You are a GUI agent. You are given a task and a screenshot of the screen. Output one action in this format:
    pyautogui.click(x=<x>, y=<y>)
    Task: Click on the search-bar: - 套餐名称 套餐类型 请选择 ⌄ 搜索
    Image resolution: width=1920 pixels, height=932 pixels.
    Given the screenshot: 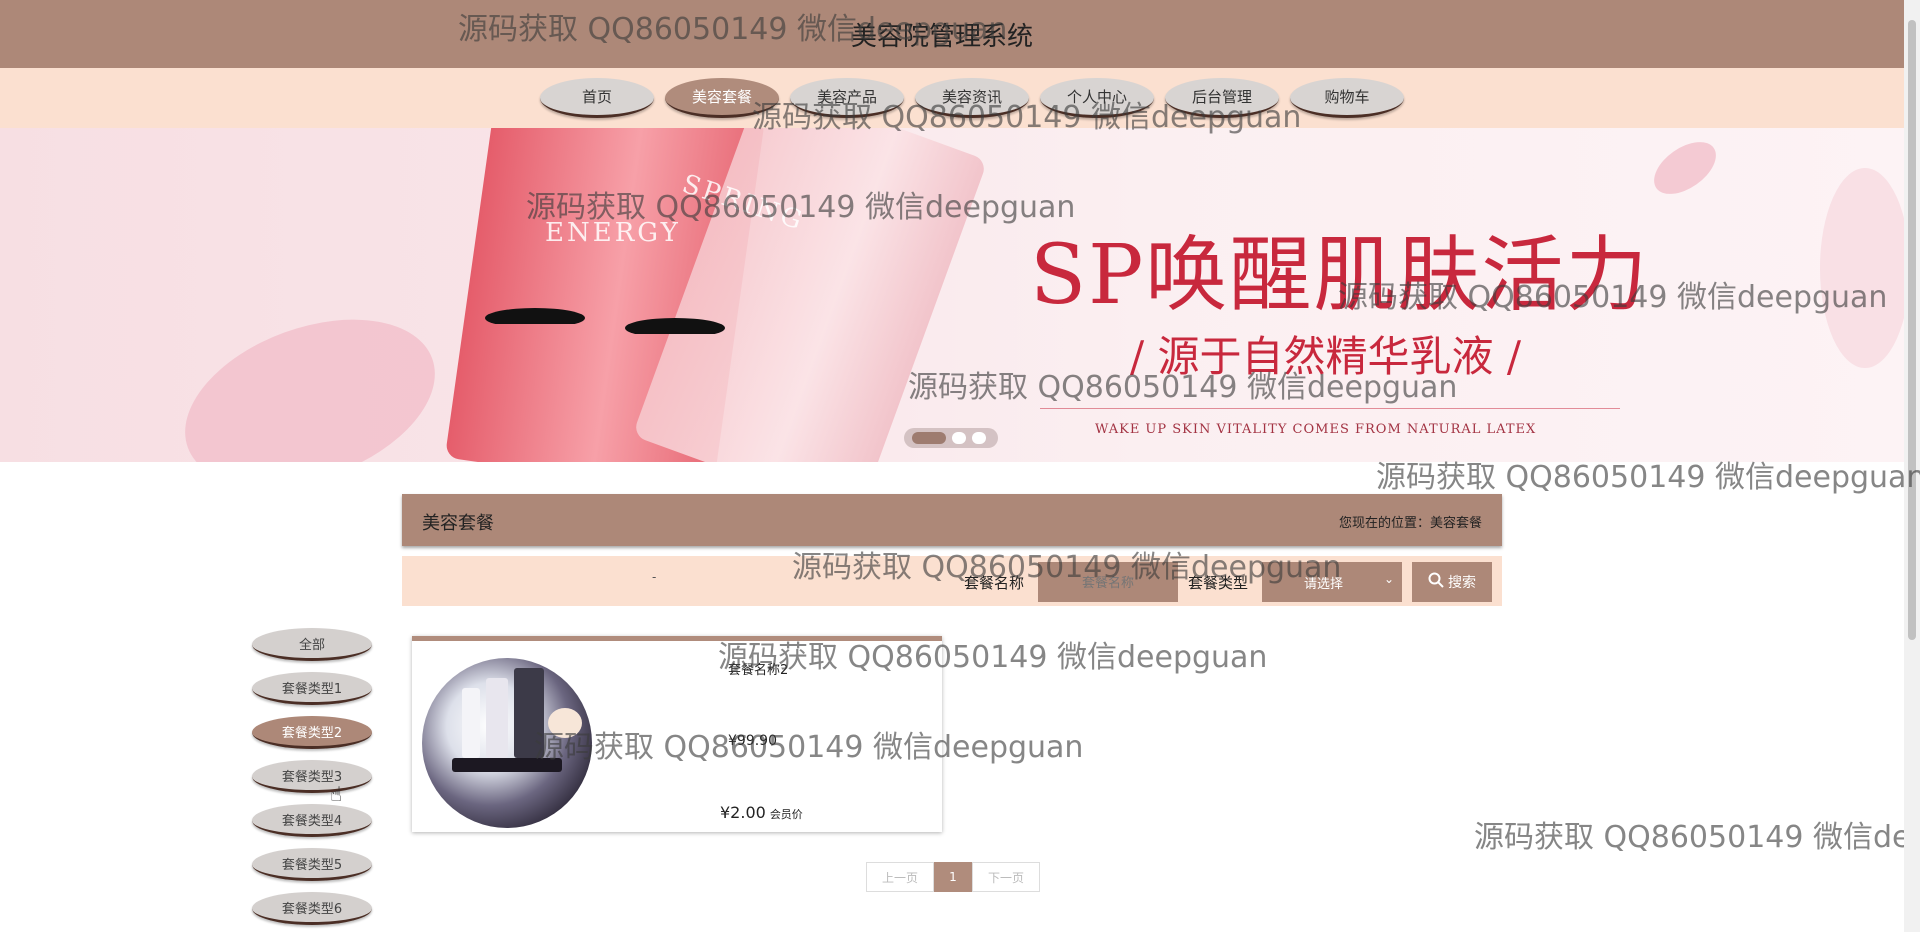 What is the action you would take?
    pyautogui.click(x=952, y=581)
    